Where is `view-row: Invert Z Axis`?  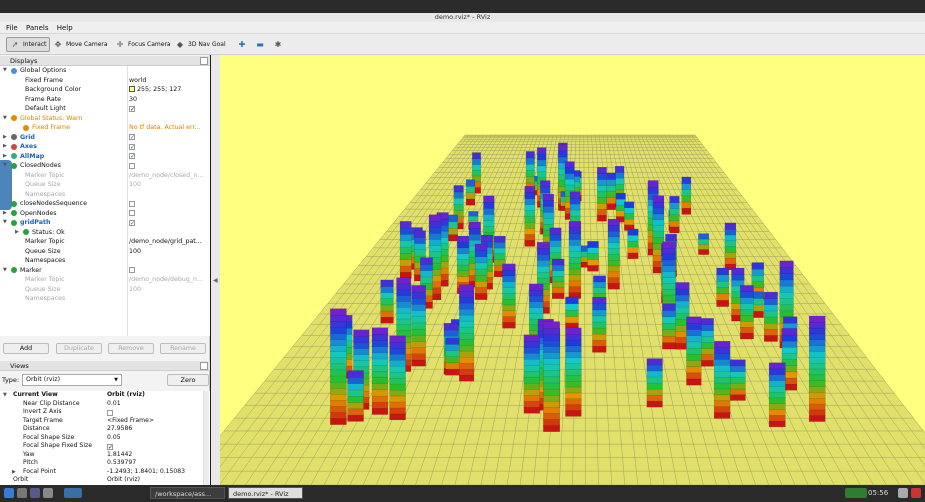 view-row: Invert Z Axis is located at coordinates (102, 412).